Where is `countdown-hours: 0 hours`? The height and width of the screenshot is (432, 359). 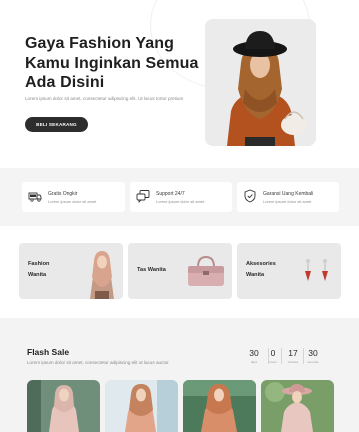 countdown-hours: 0 hours is located at coordinates (273, 356).